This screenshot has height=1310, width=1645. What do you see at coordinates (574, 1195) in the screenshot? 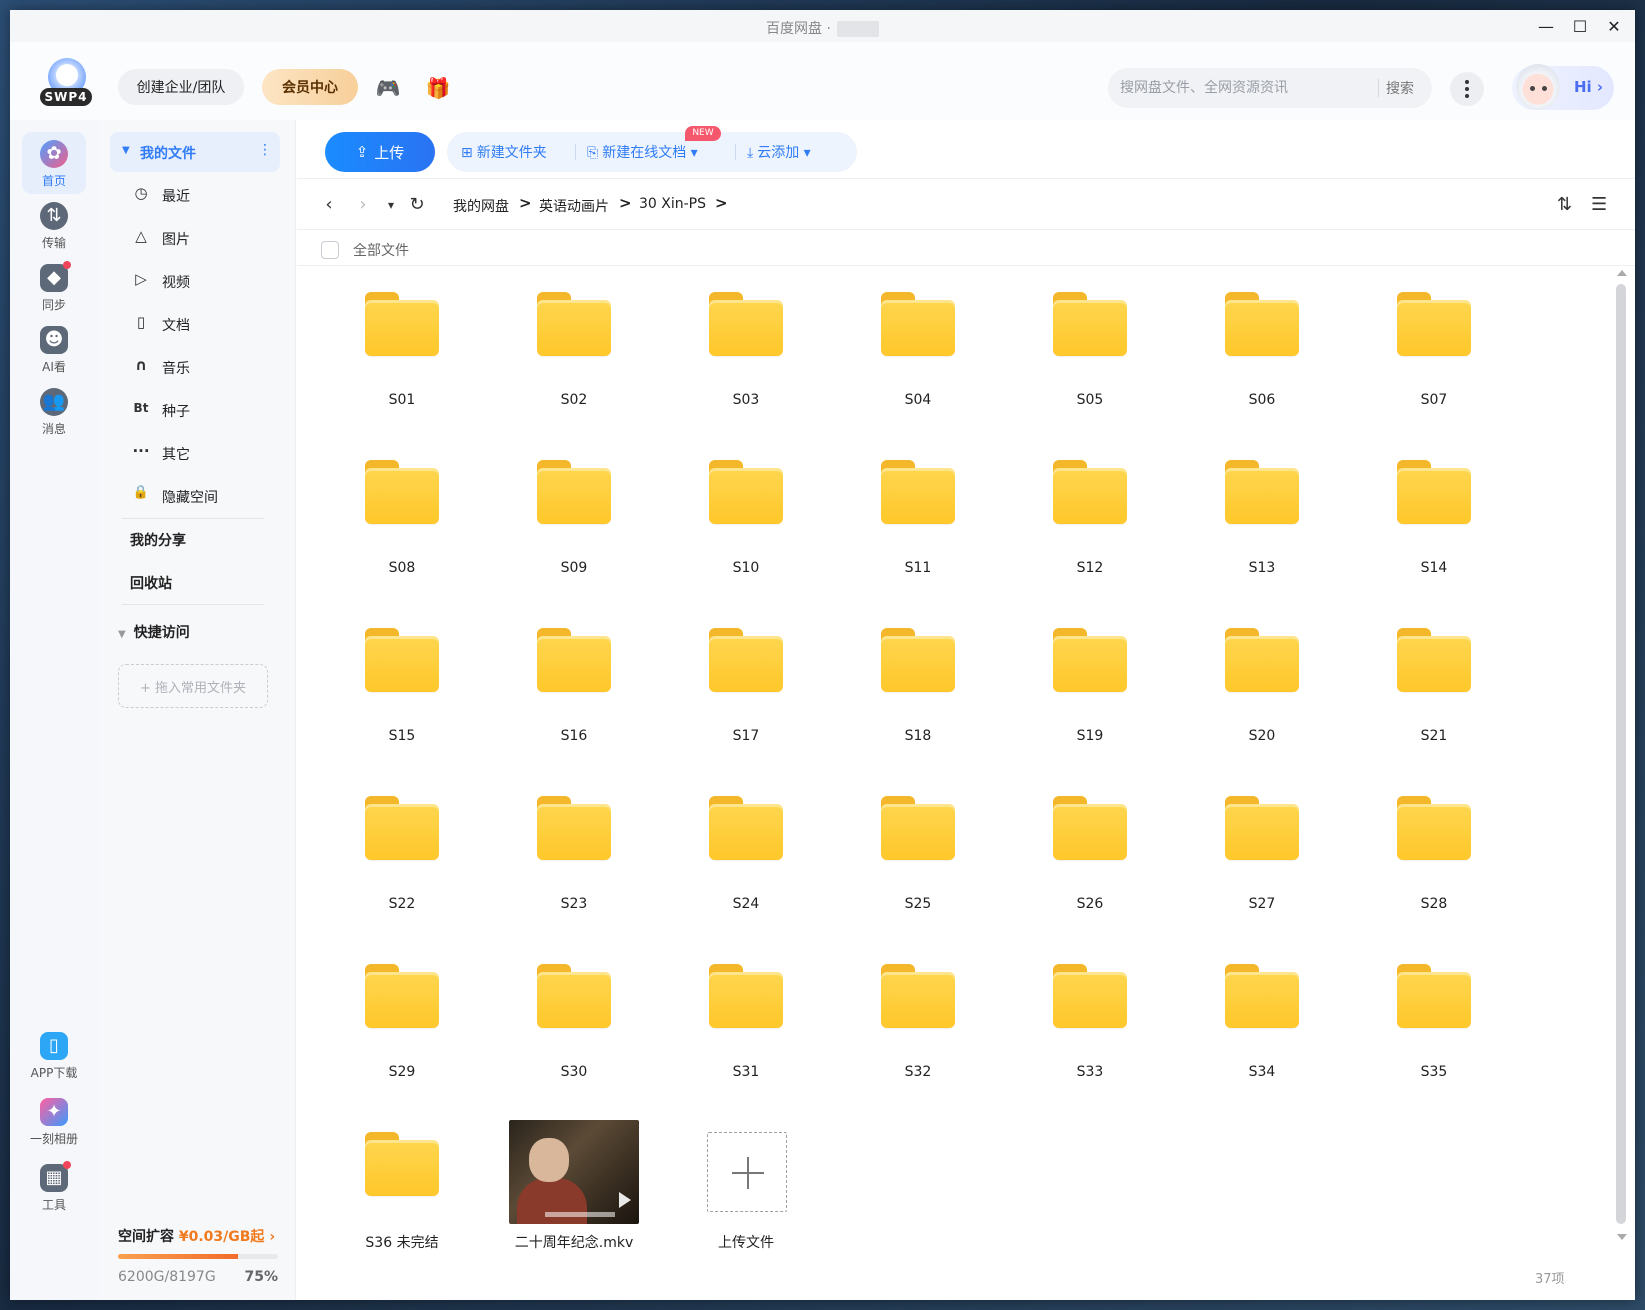
I see `video-file-item: 二十周年纪念.mkv` at bounding box center [574, 1195].